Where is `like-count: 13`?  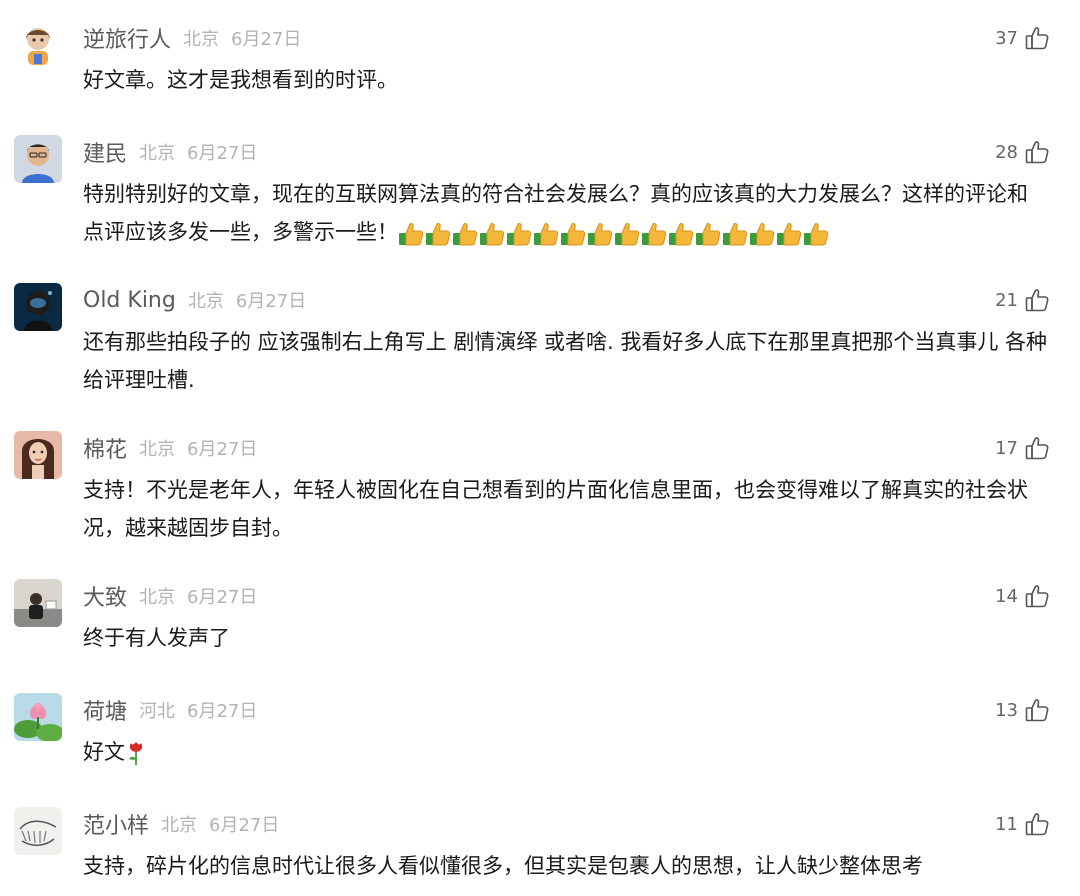 like-count: 13 is located at coordinates (1006, 710).